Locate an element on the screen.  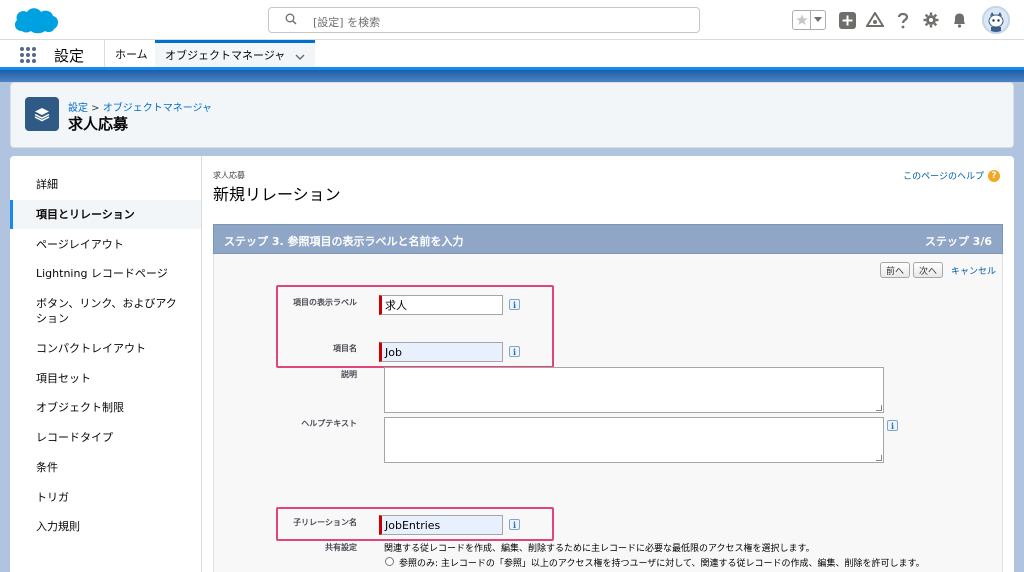
sidebar-item-label: Lightning レコードページ is located at coordinates (102, 274).